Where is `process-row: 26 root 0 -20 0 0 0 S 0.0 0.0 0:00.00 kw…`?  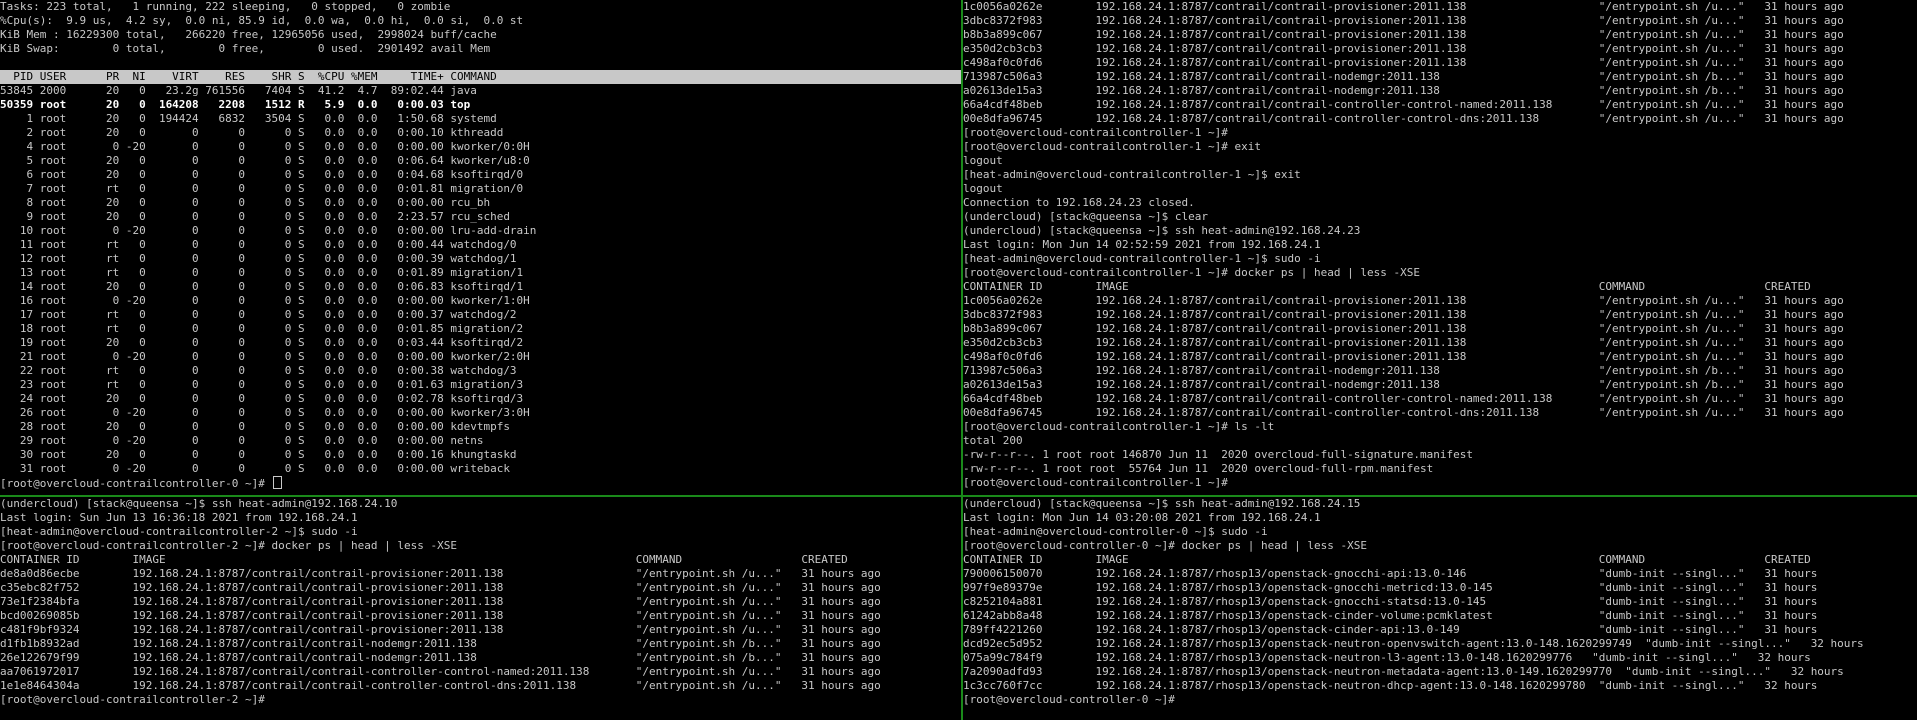 process-row: 26 root 0 -20 0 0 0 S 0.0 0.0 0:00.00 kw… is located at coordinates (265, 412).